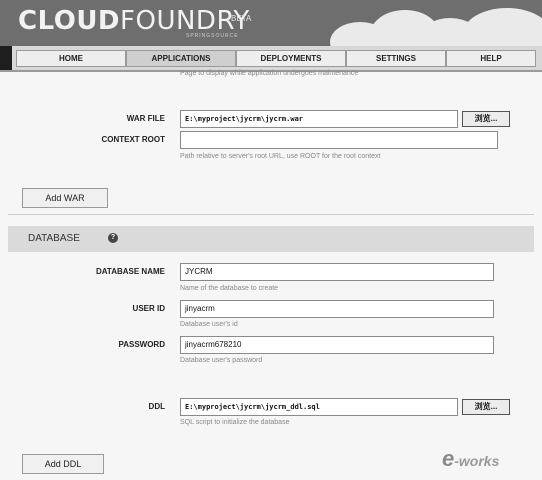 This screenshot has width=542, height=480. What do you see at coordinates (133, 139) in the screenshot?
I see `context-root-label: CONTEXT ROOT` at bounding box center [133, 139].